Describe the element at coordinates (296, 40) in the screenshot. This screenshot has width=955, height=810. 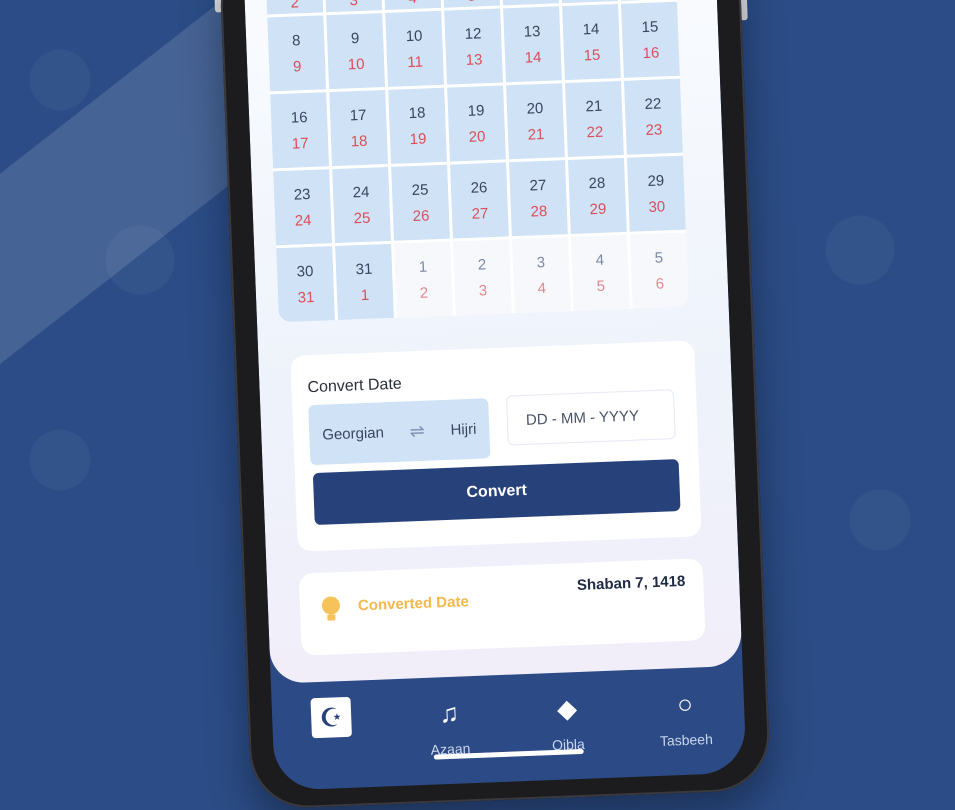
I see `gregorian-day-number: 8` at that location.